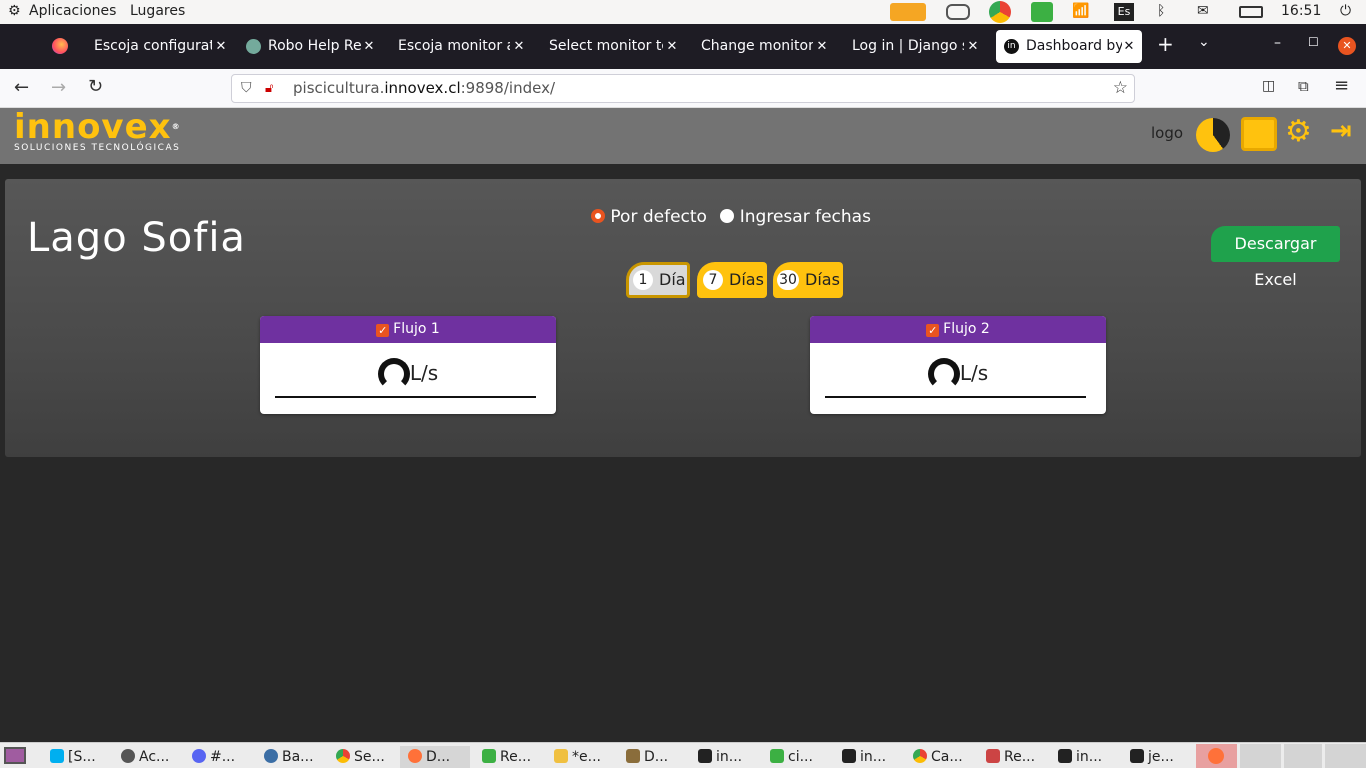  Describe the element at coordinates (246, 88) in the screenshot. I see `shield-icon: ⛉` at that location.